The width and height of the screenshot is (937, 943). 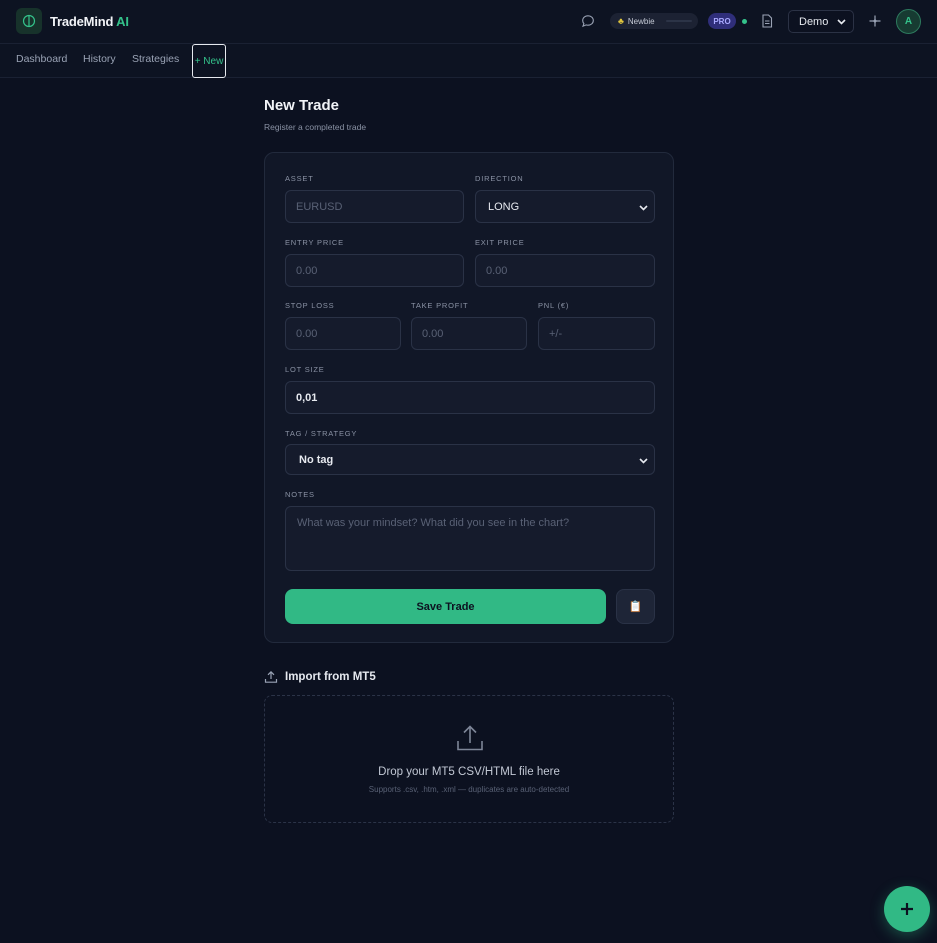 What do you see at coordinates (374, 270) in the screenshot?
I see `entry-price-input: 0.00` at bounding box center [374, 270].